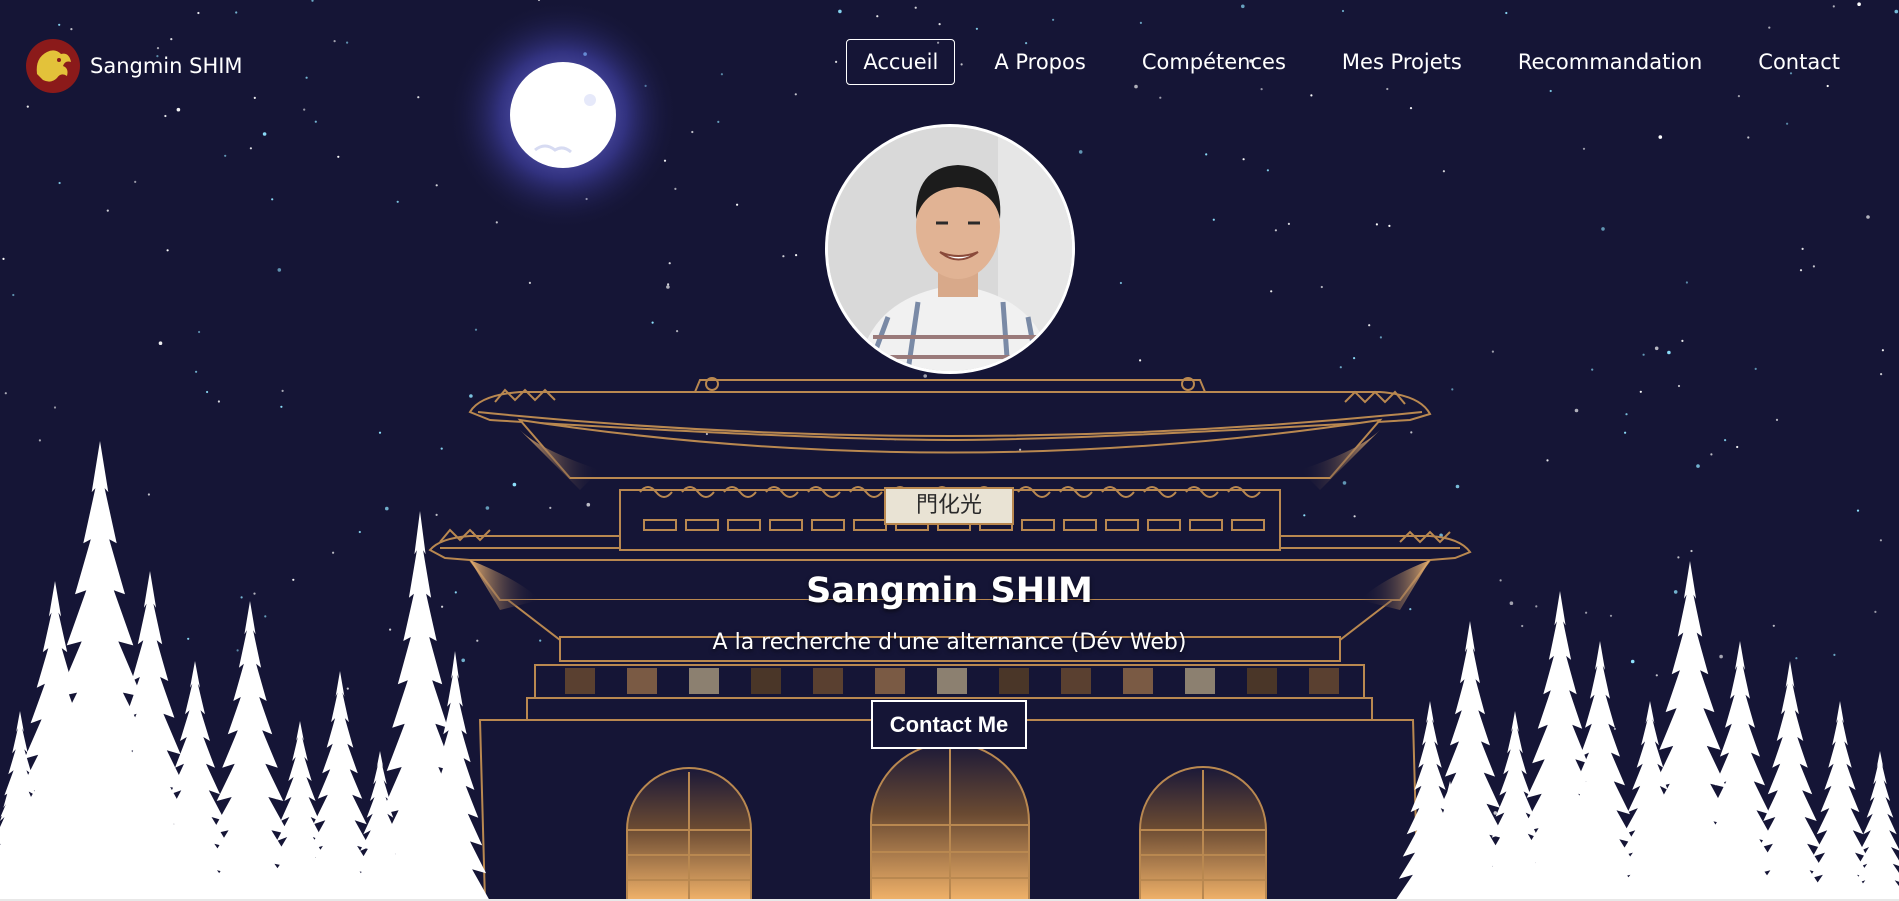 The image size is (1899, 901). I want to click on gate-signboard-text: 門化光, so click(949, 505).